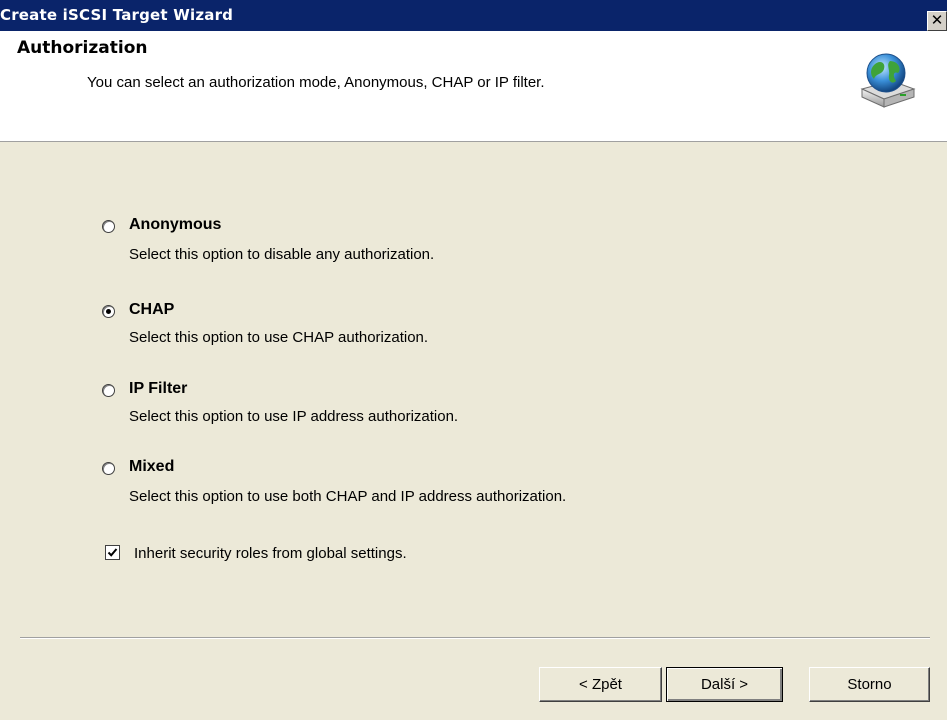 The height and width of the screenshot is (720, 947). I want to click on checkmark-icon, so click(112, 552).